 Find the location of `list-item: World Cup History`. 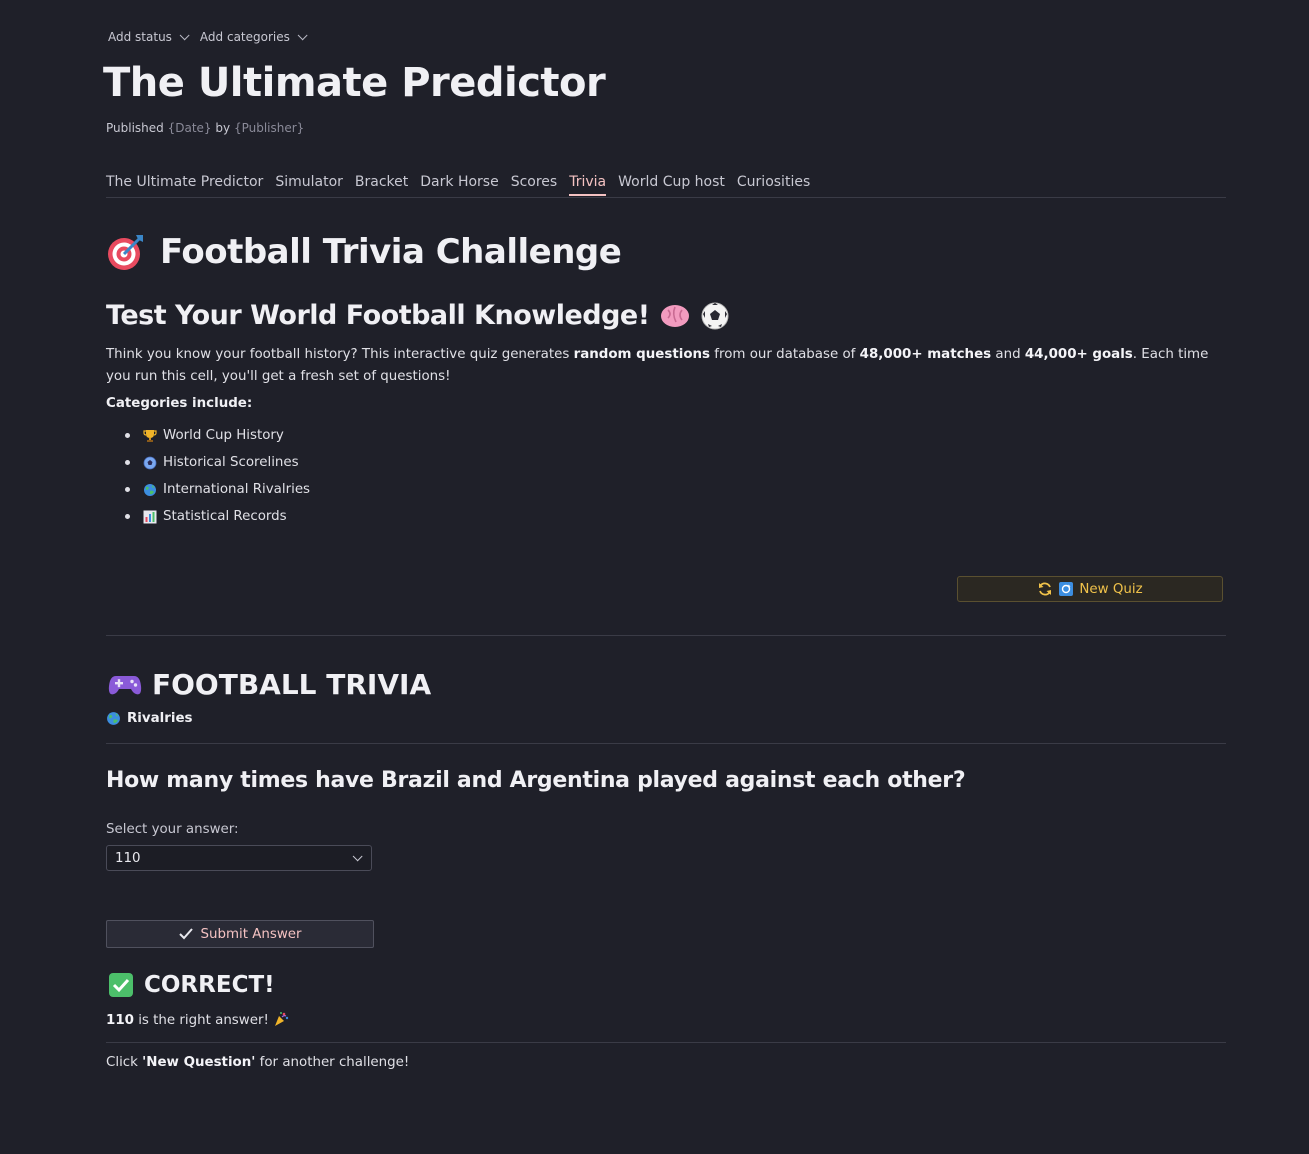

list-item: World Cup History is located at coordinates (208, 435).